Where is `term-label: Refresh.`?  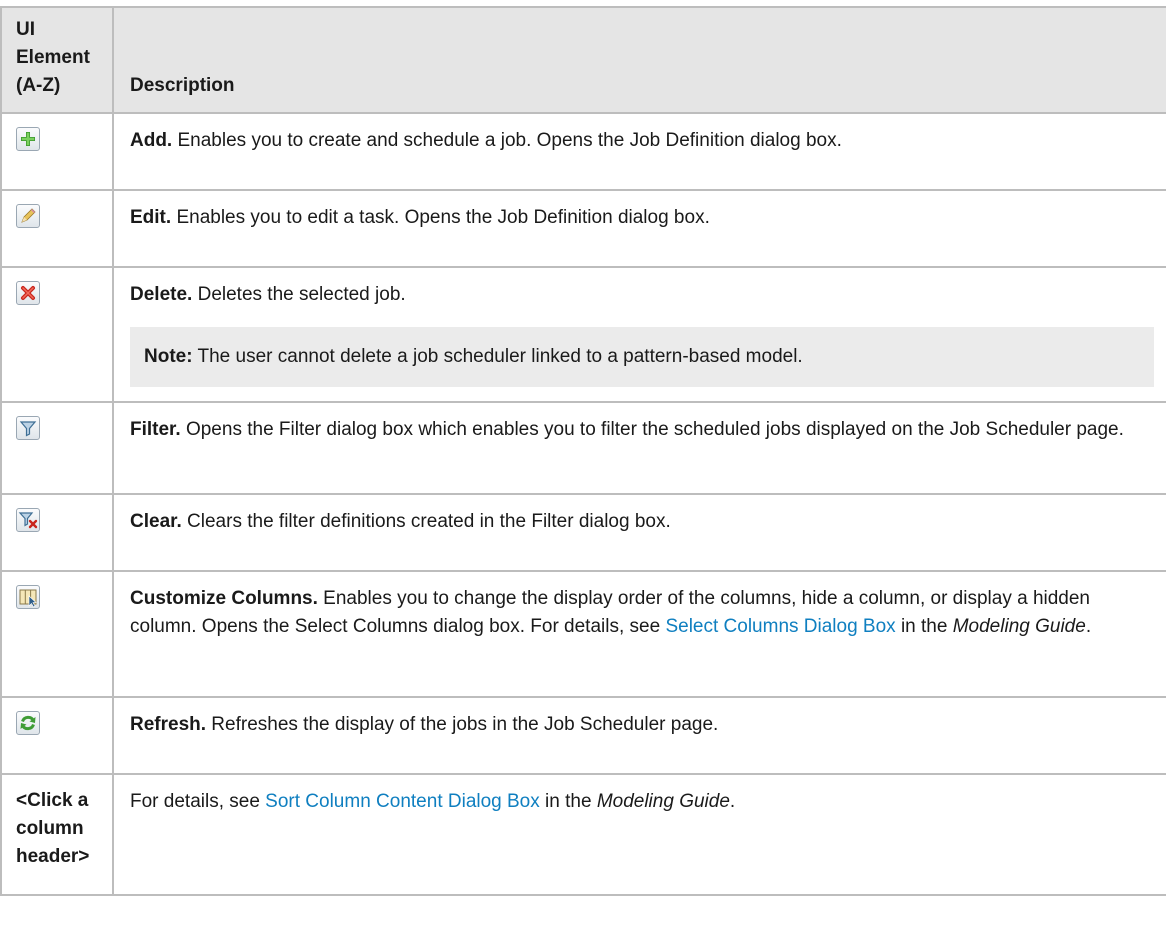 term-label: Refresh. is located at coordinates (168, 724).